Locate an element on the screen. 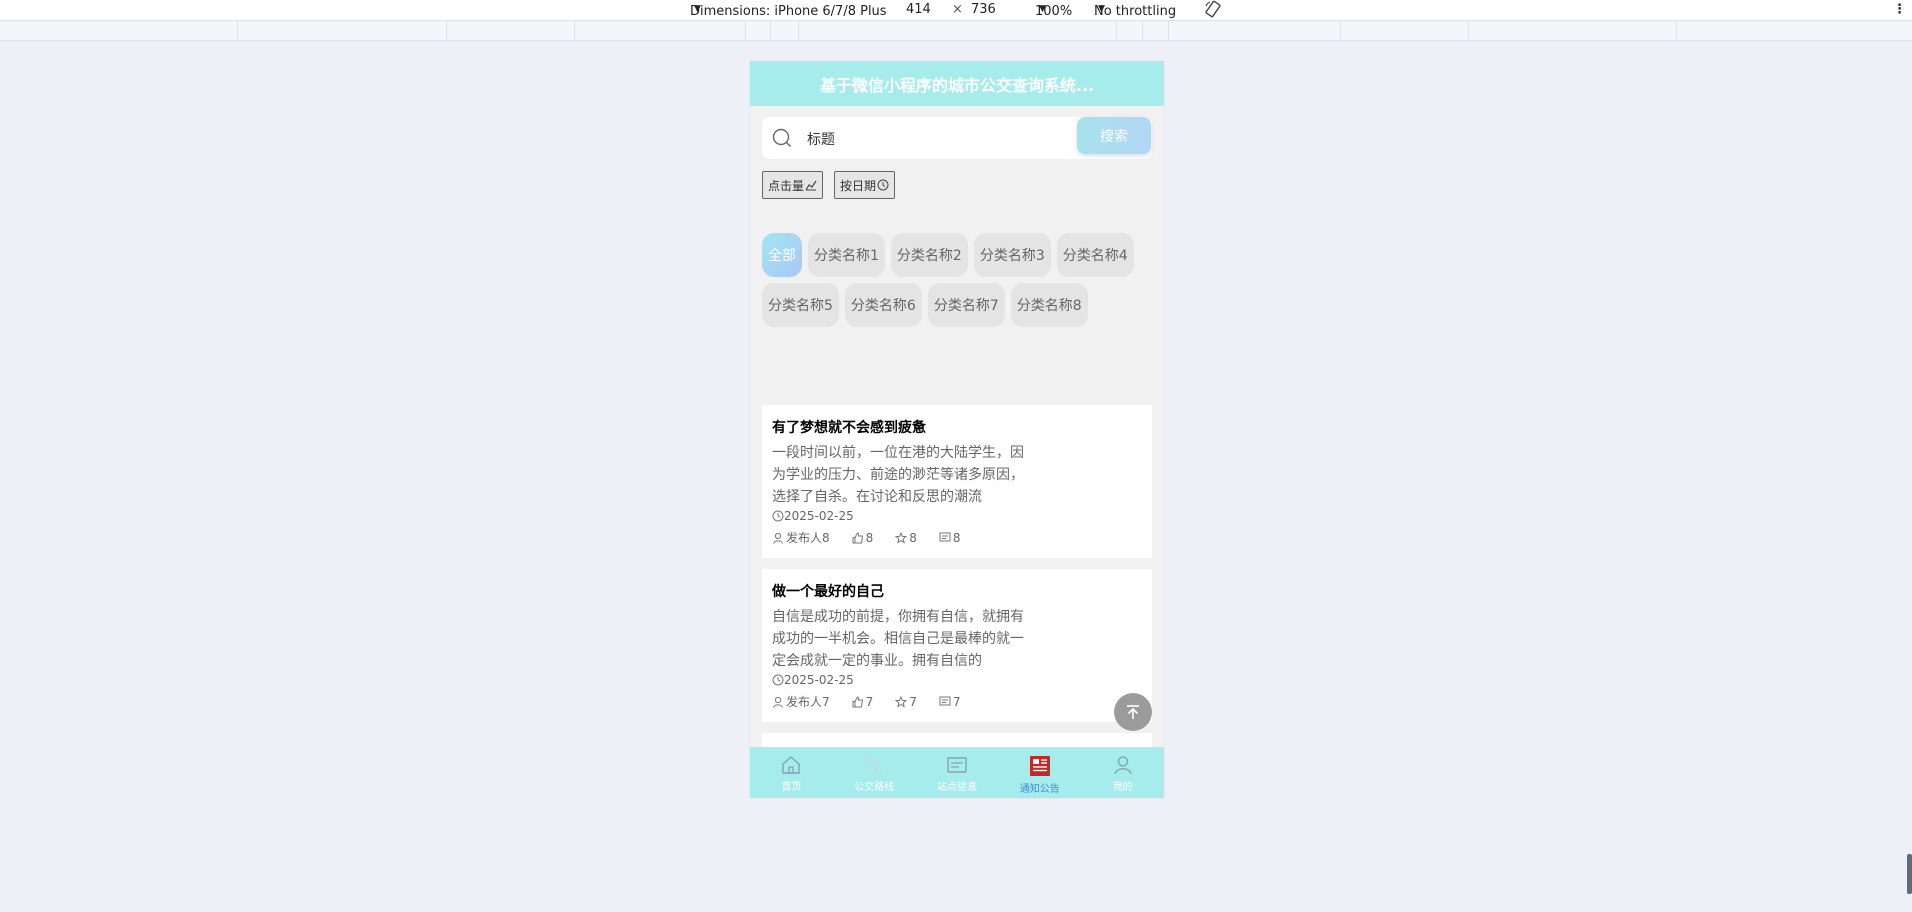 The width and height of the screenshot is (1912, 912). sort-by-clicks-button: 点击量 is located at coordinates (793, 185).